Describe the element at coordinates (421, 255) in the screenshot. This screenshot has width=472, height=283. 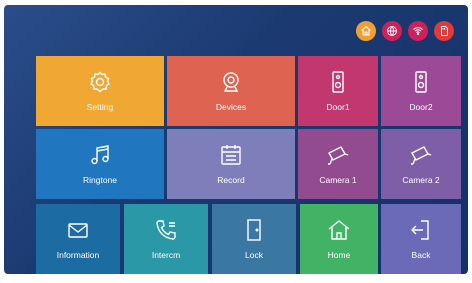
I see `back-label: Back` at that location.